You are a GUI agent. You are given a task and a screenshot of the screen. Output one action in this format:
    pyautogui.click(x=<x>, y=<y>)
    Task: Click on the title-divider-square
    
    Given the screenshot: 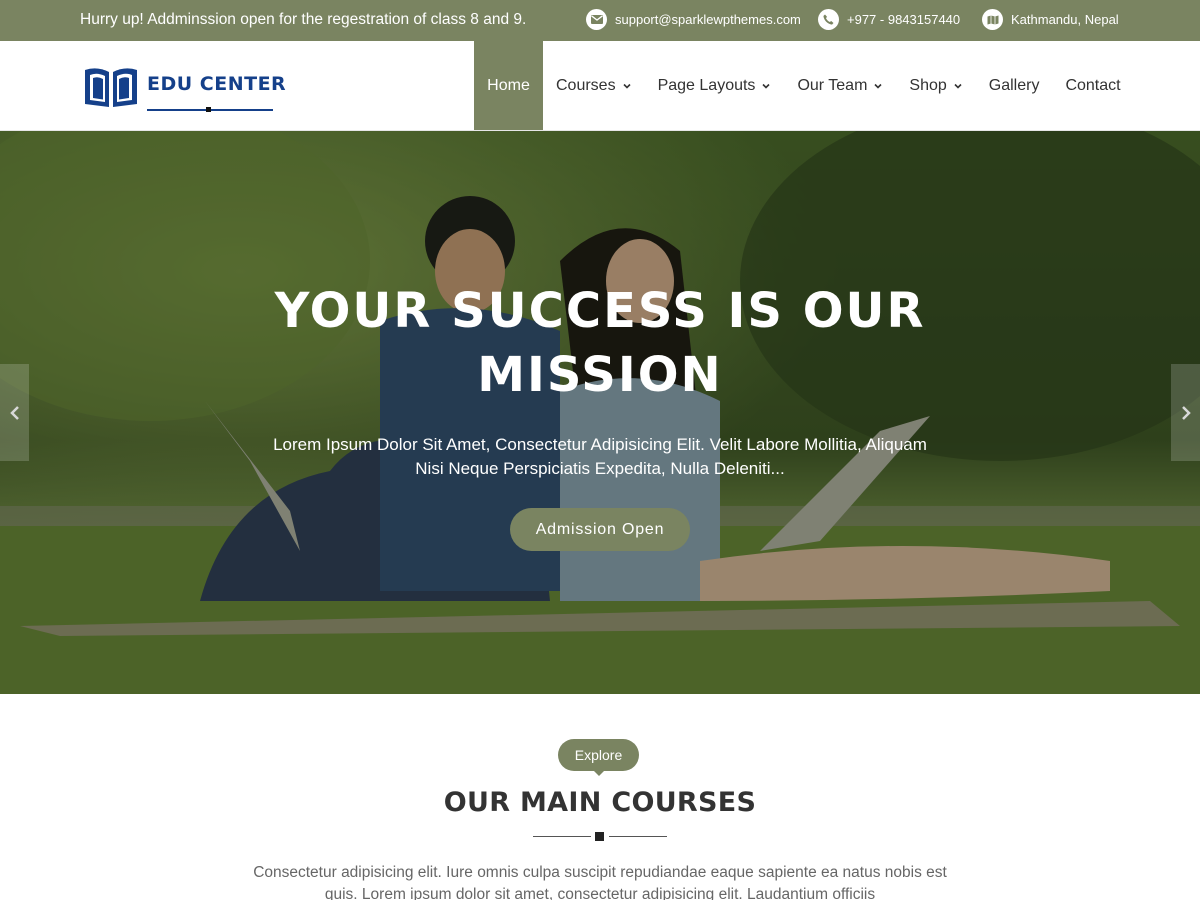 What is the action you would take?
    pyautogui.click(x=599, y=836)
    